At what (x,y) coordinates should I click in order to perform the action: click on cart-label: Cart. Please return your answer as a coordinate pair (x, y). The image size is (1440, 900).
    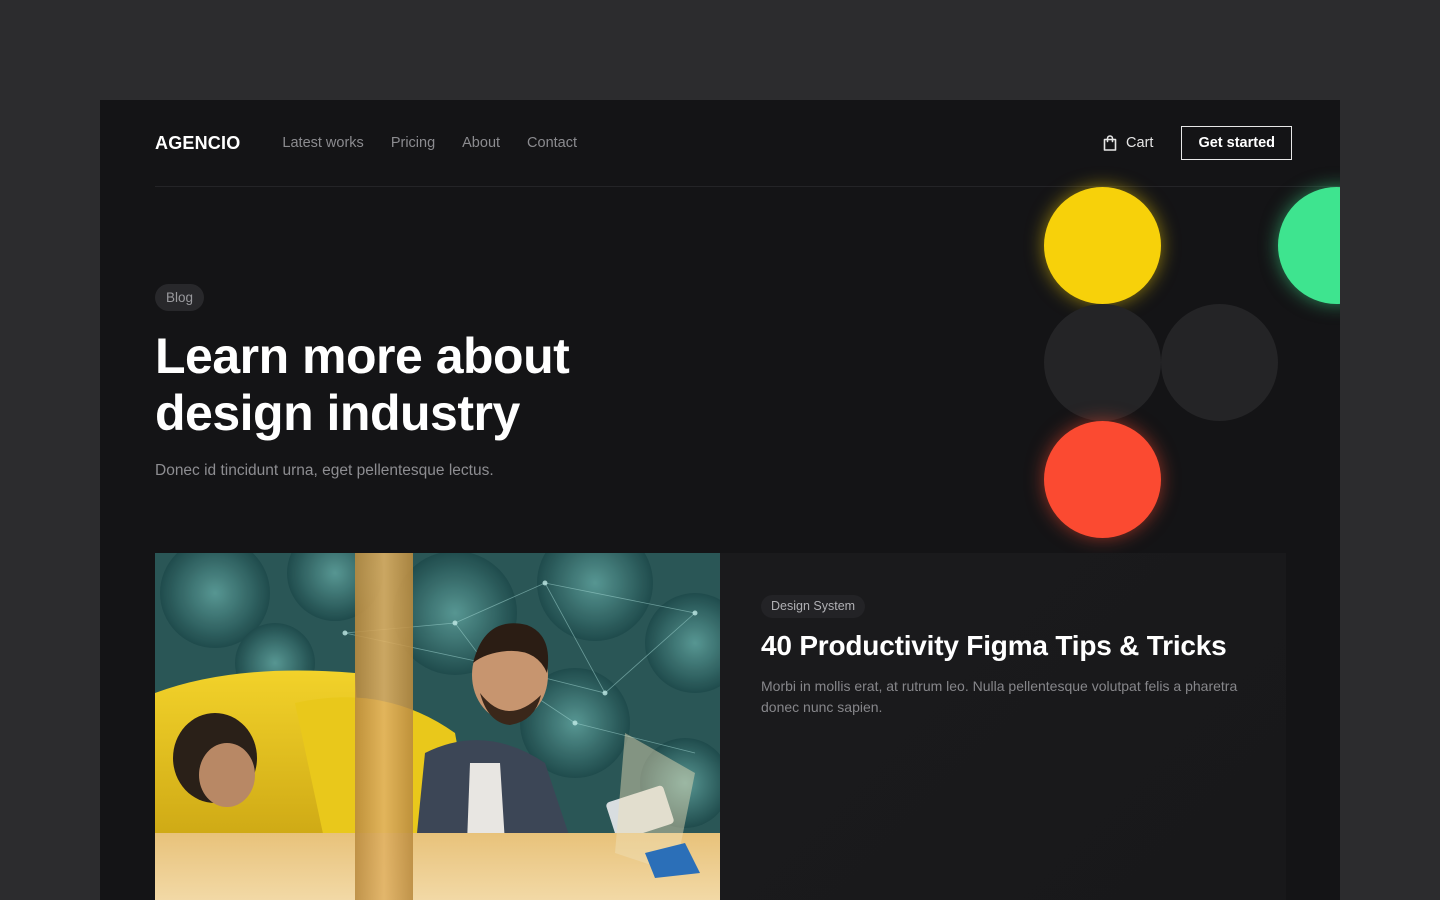
    Looking at the image, I should click on (1140, 143).